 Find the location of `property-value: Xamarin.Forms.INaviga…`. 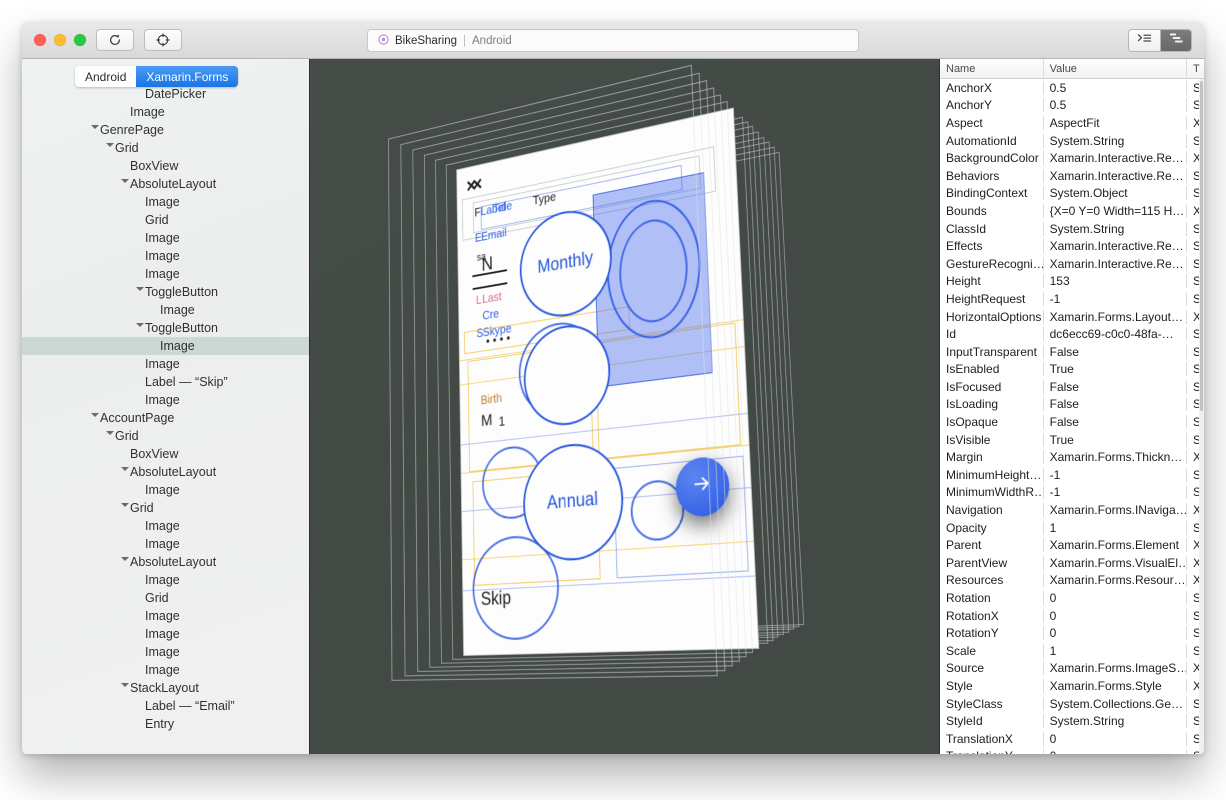

property-value: Xamarin.Forms.INaviga… is located at coordinates (1116, 510).